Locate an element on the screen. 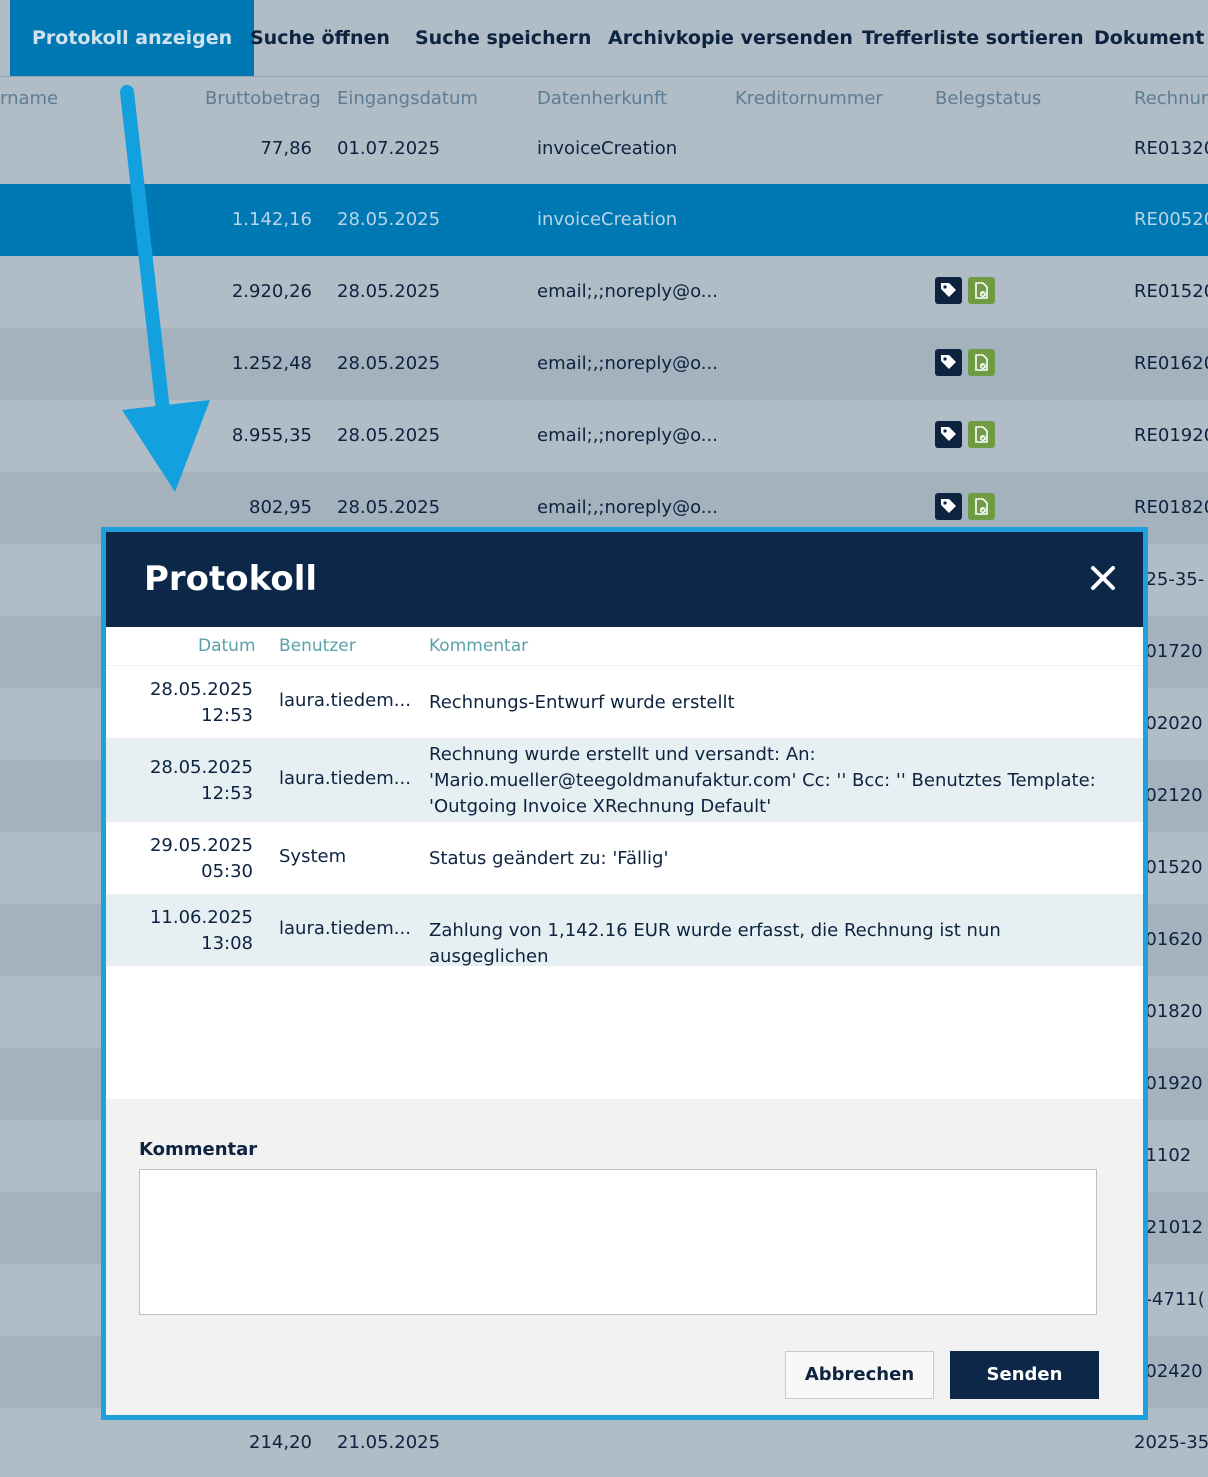 This screenshot has width=1208, height=1477. comment-label: Kommentar is located at coordinates (198, 1149).